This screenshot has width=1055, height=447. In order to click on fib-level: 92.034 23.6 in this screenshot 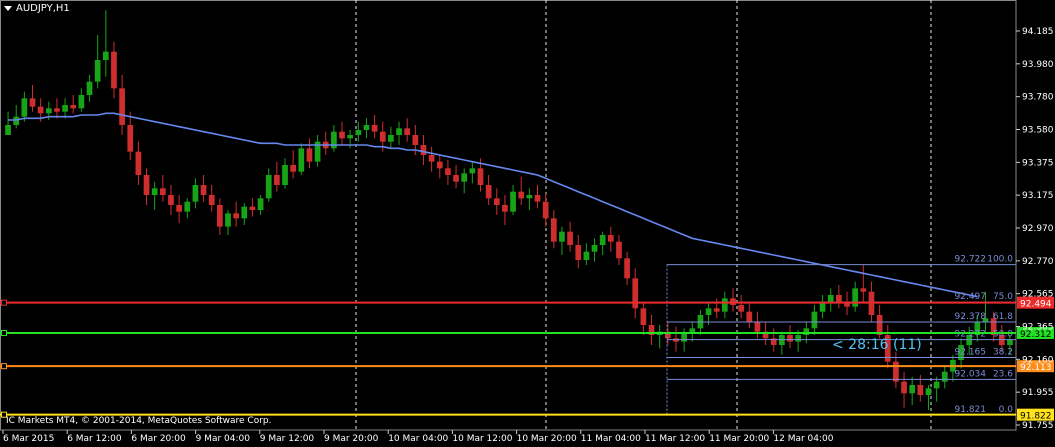, I will do `click(841, 374)`.